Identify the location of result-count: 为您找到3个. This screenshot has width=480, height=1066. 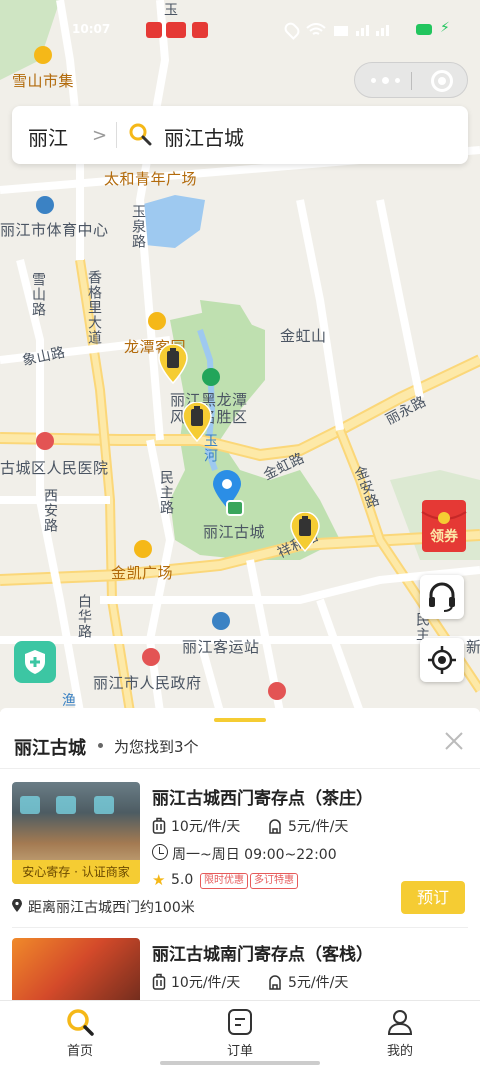
(156, 747).